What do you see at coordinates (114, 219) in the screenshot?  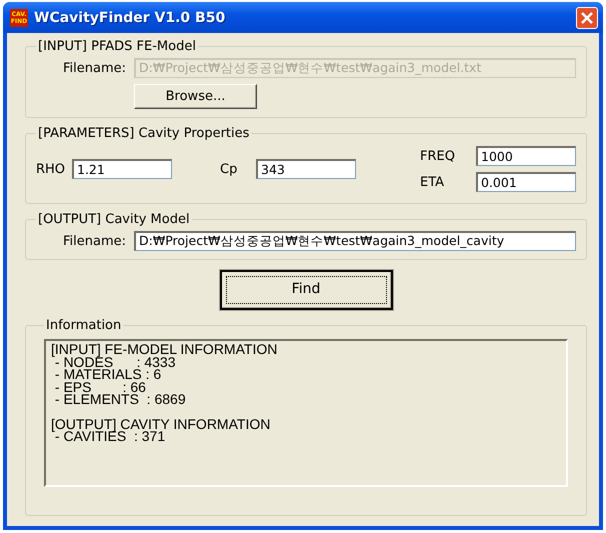 I see `group-title: [OUTPUT] Cavity Model` at bounding box center [114, 219].